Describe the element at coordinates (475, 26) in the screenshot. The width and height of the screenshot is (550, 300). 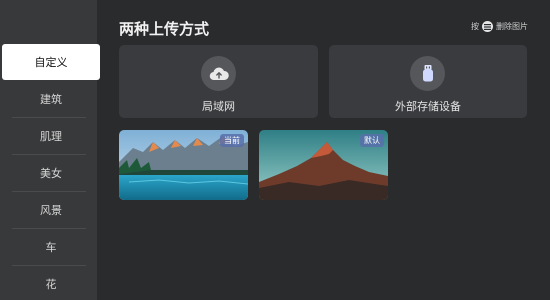
I see `hint-prefix: 按` at that location.